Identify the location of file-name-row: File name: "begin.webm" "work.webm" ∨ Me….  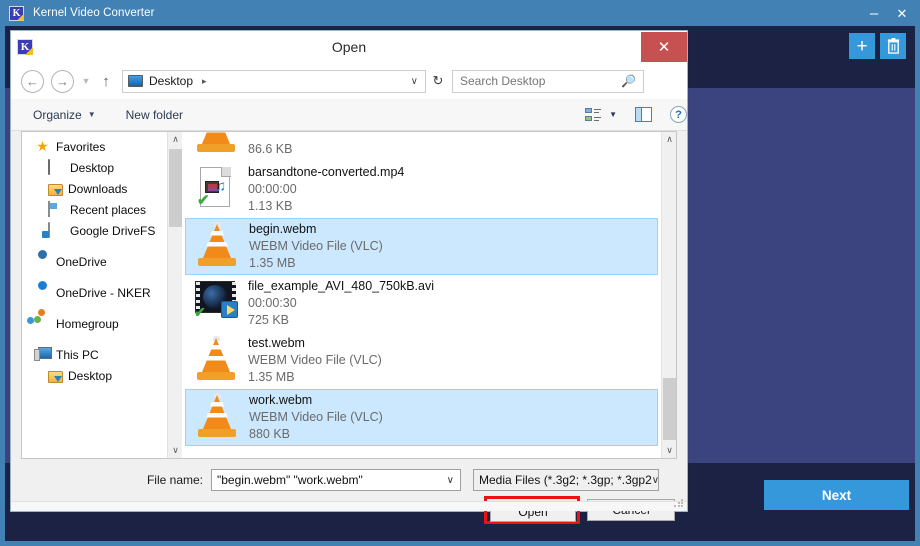
(349, 480).